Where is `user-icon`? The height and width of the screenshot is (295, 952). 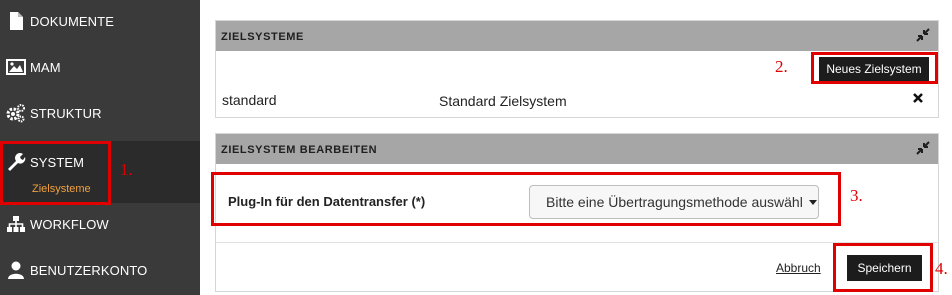 user-icon is located at coordinates (16, 270).